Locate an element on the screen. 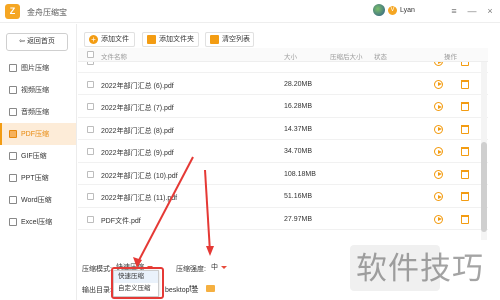  arrow-head-right is located at coordinates (210, 251).